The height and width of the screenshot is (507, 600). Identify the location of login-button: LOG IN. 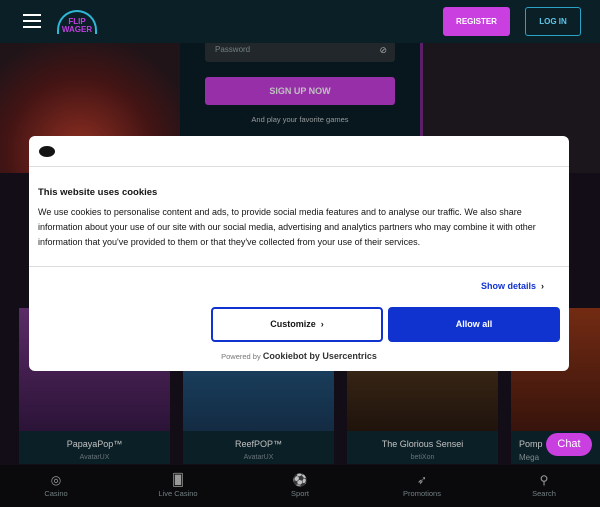
(553, 21).